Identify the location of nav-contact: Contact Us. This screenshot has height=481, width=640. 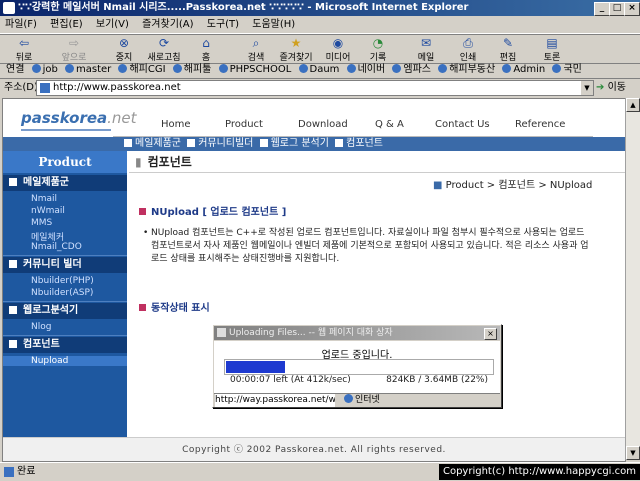
(462, 124).